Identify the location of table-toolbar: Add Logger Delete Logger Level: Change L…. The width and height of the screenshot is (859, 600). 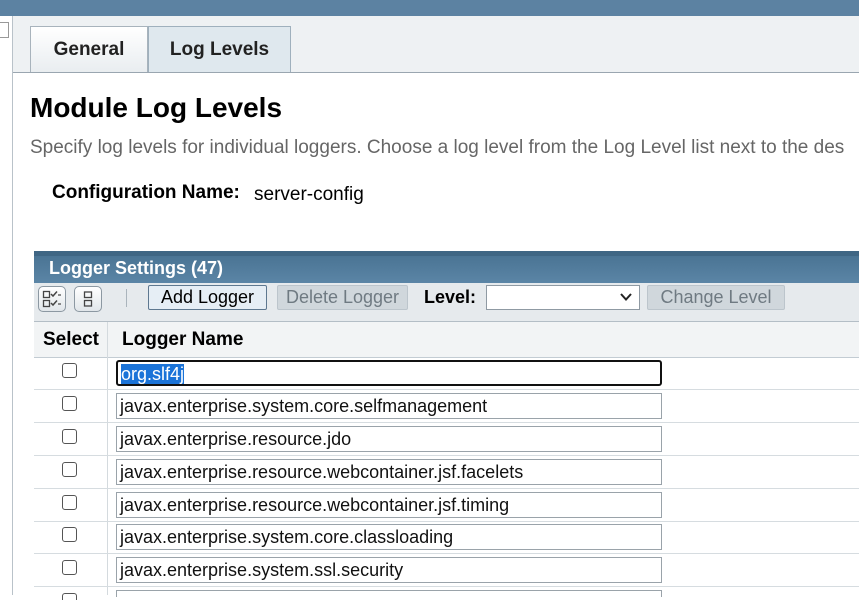
(446, 302).